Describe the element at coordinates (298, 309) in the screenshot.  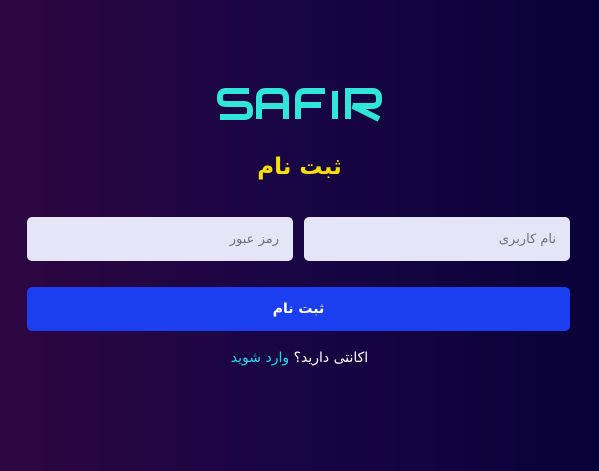
I see `signup-button: ثبت نام` at that location.